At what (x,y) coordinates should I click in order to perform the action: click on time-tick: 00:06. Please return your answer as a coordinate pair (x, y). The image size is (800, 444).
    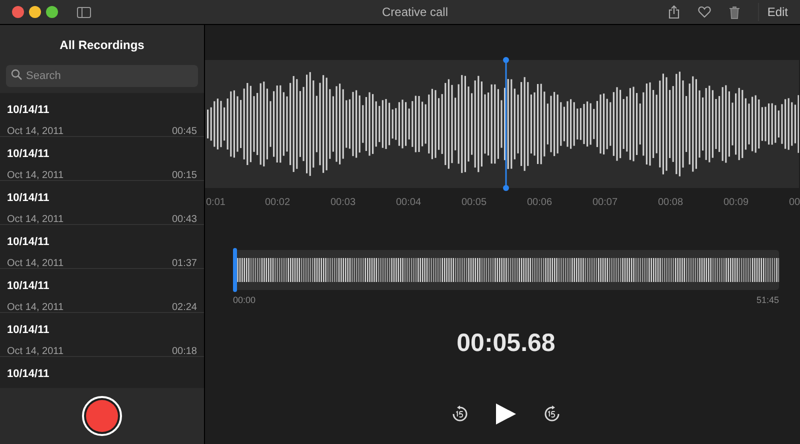
    Looking at the image, I should click on (539, 203).